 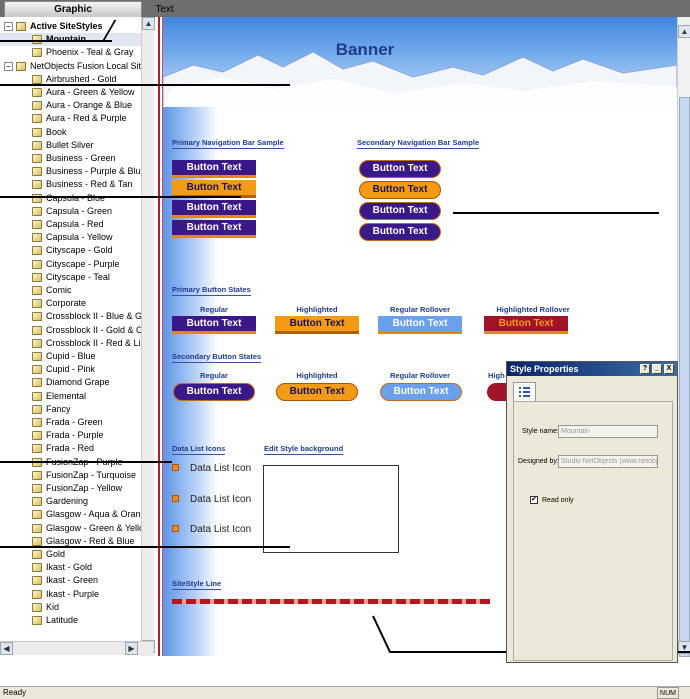 What do you see at coordinates (497, 392) in the screenshot?
I see `secondary-state-highlighted-rollover-button` at bounding box center [497, 392].